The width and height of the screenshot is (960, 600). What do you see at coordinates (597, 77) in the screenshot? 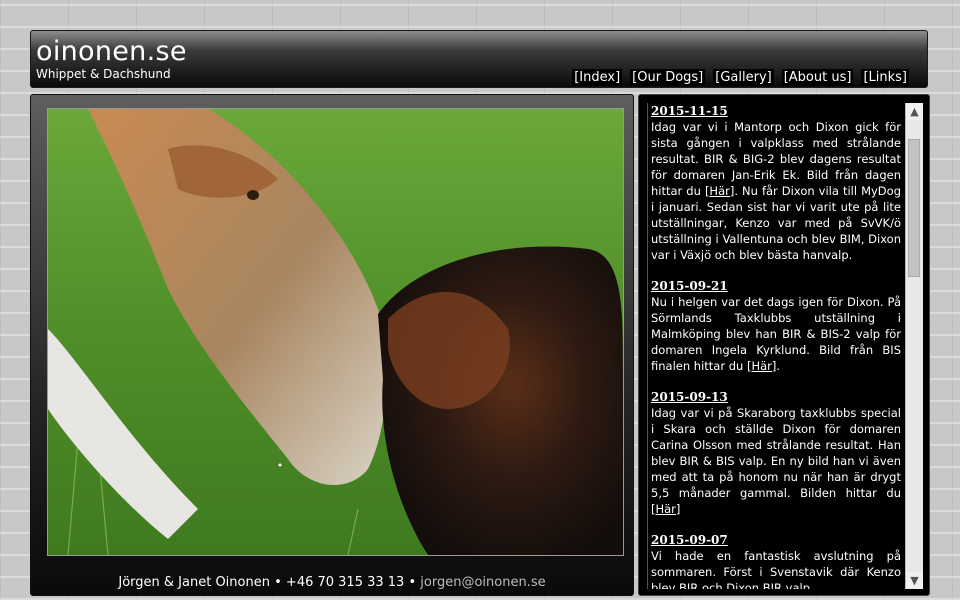
I see `nav-index: [Index]` at bounding box center [597, 77].